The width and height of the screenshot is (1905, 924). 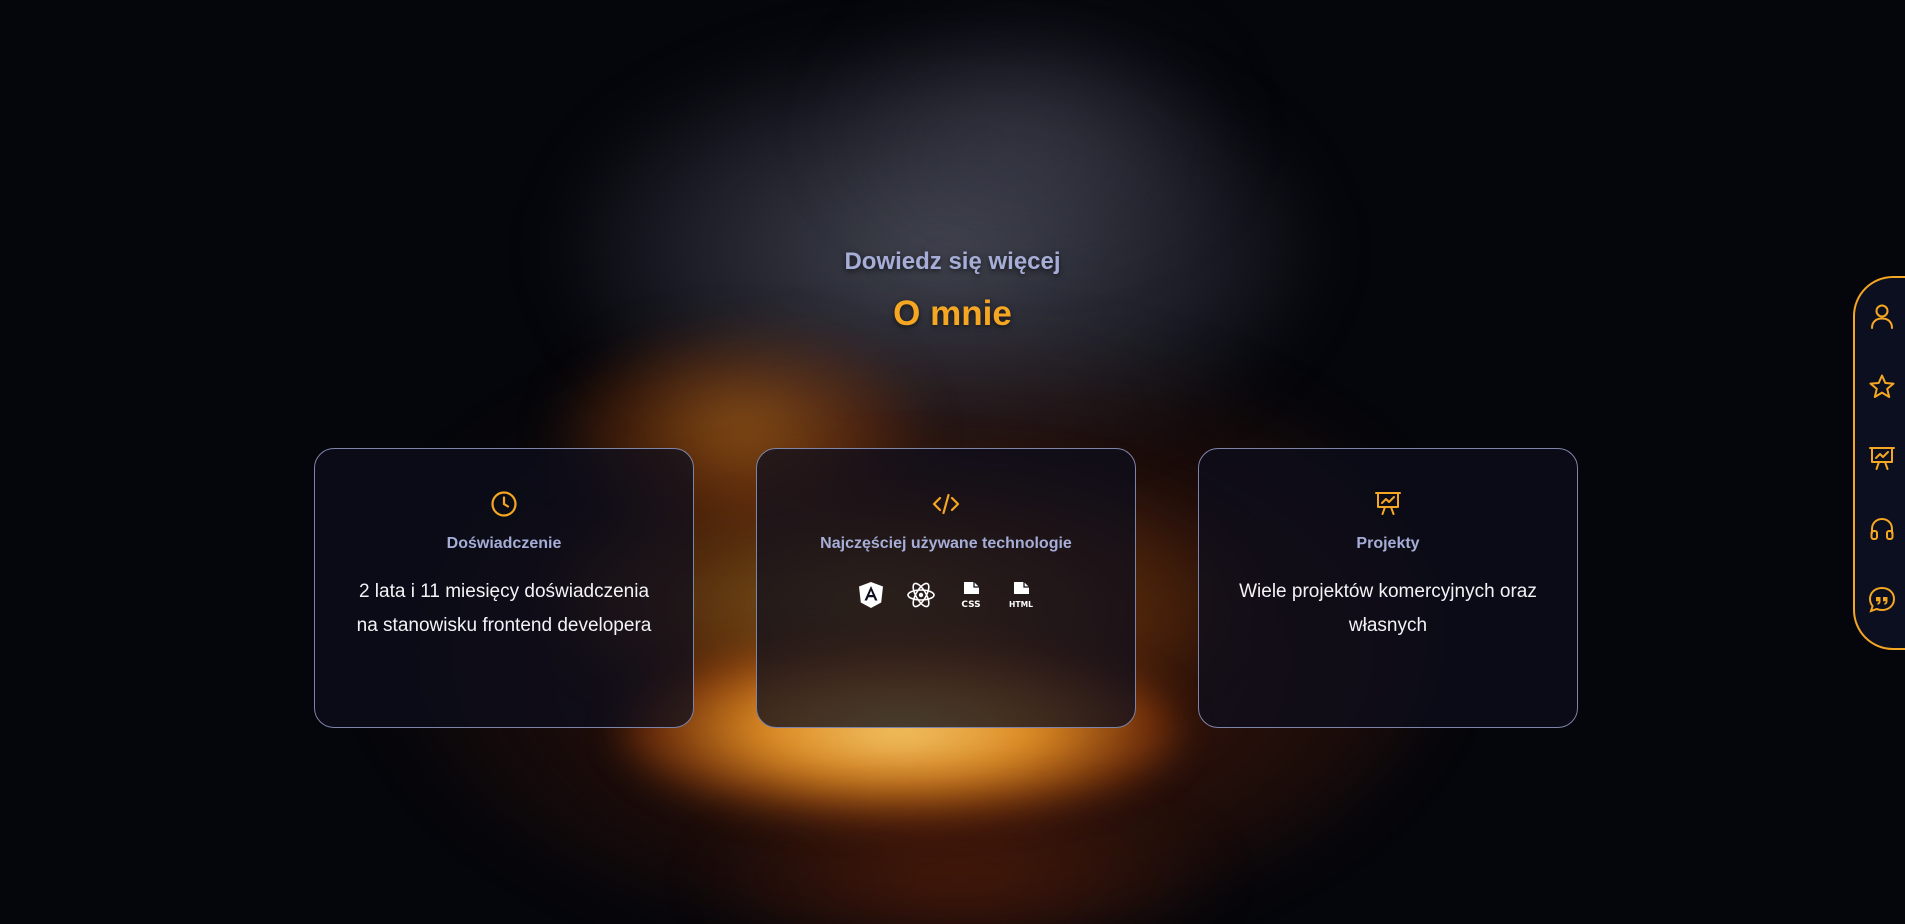 I want to click on clock-icon, so click(x=504, y=504).